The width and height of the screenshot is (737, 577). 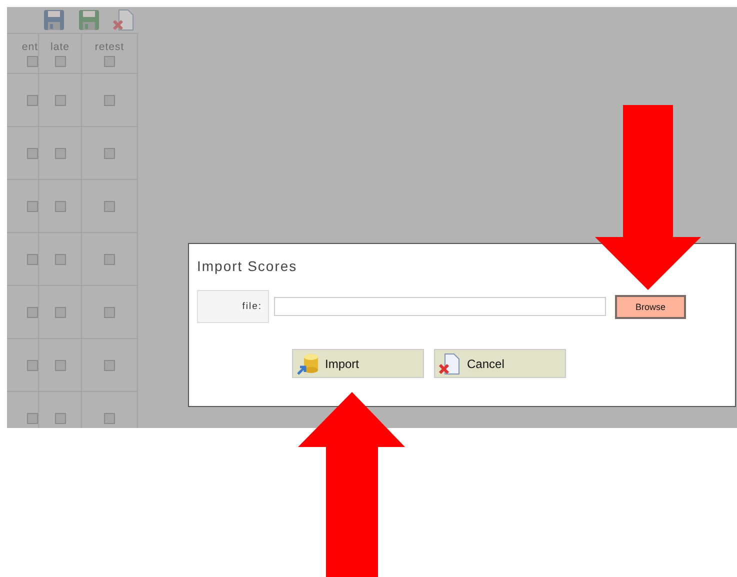 I want to click on database-import-icon, so click(x=308, y=363).